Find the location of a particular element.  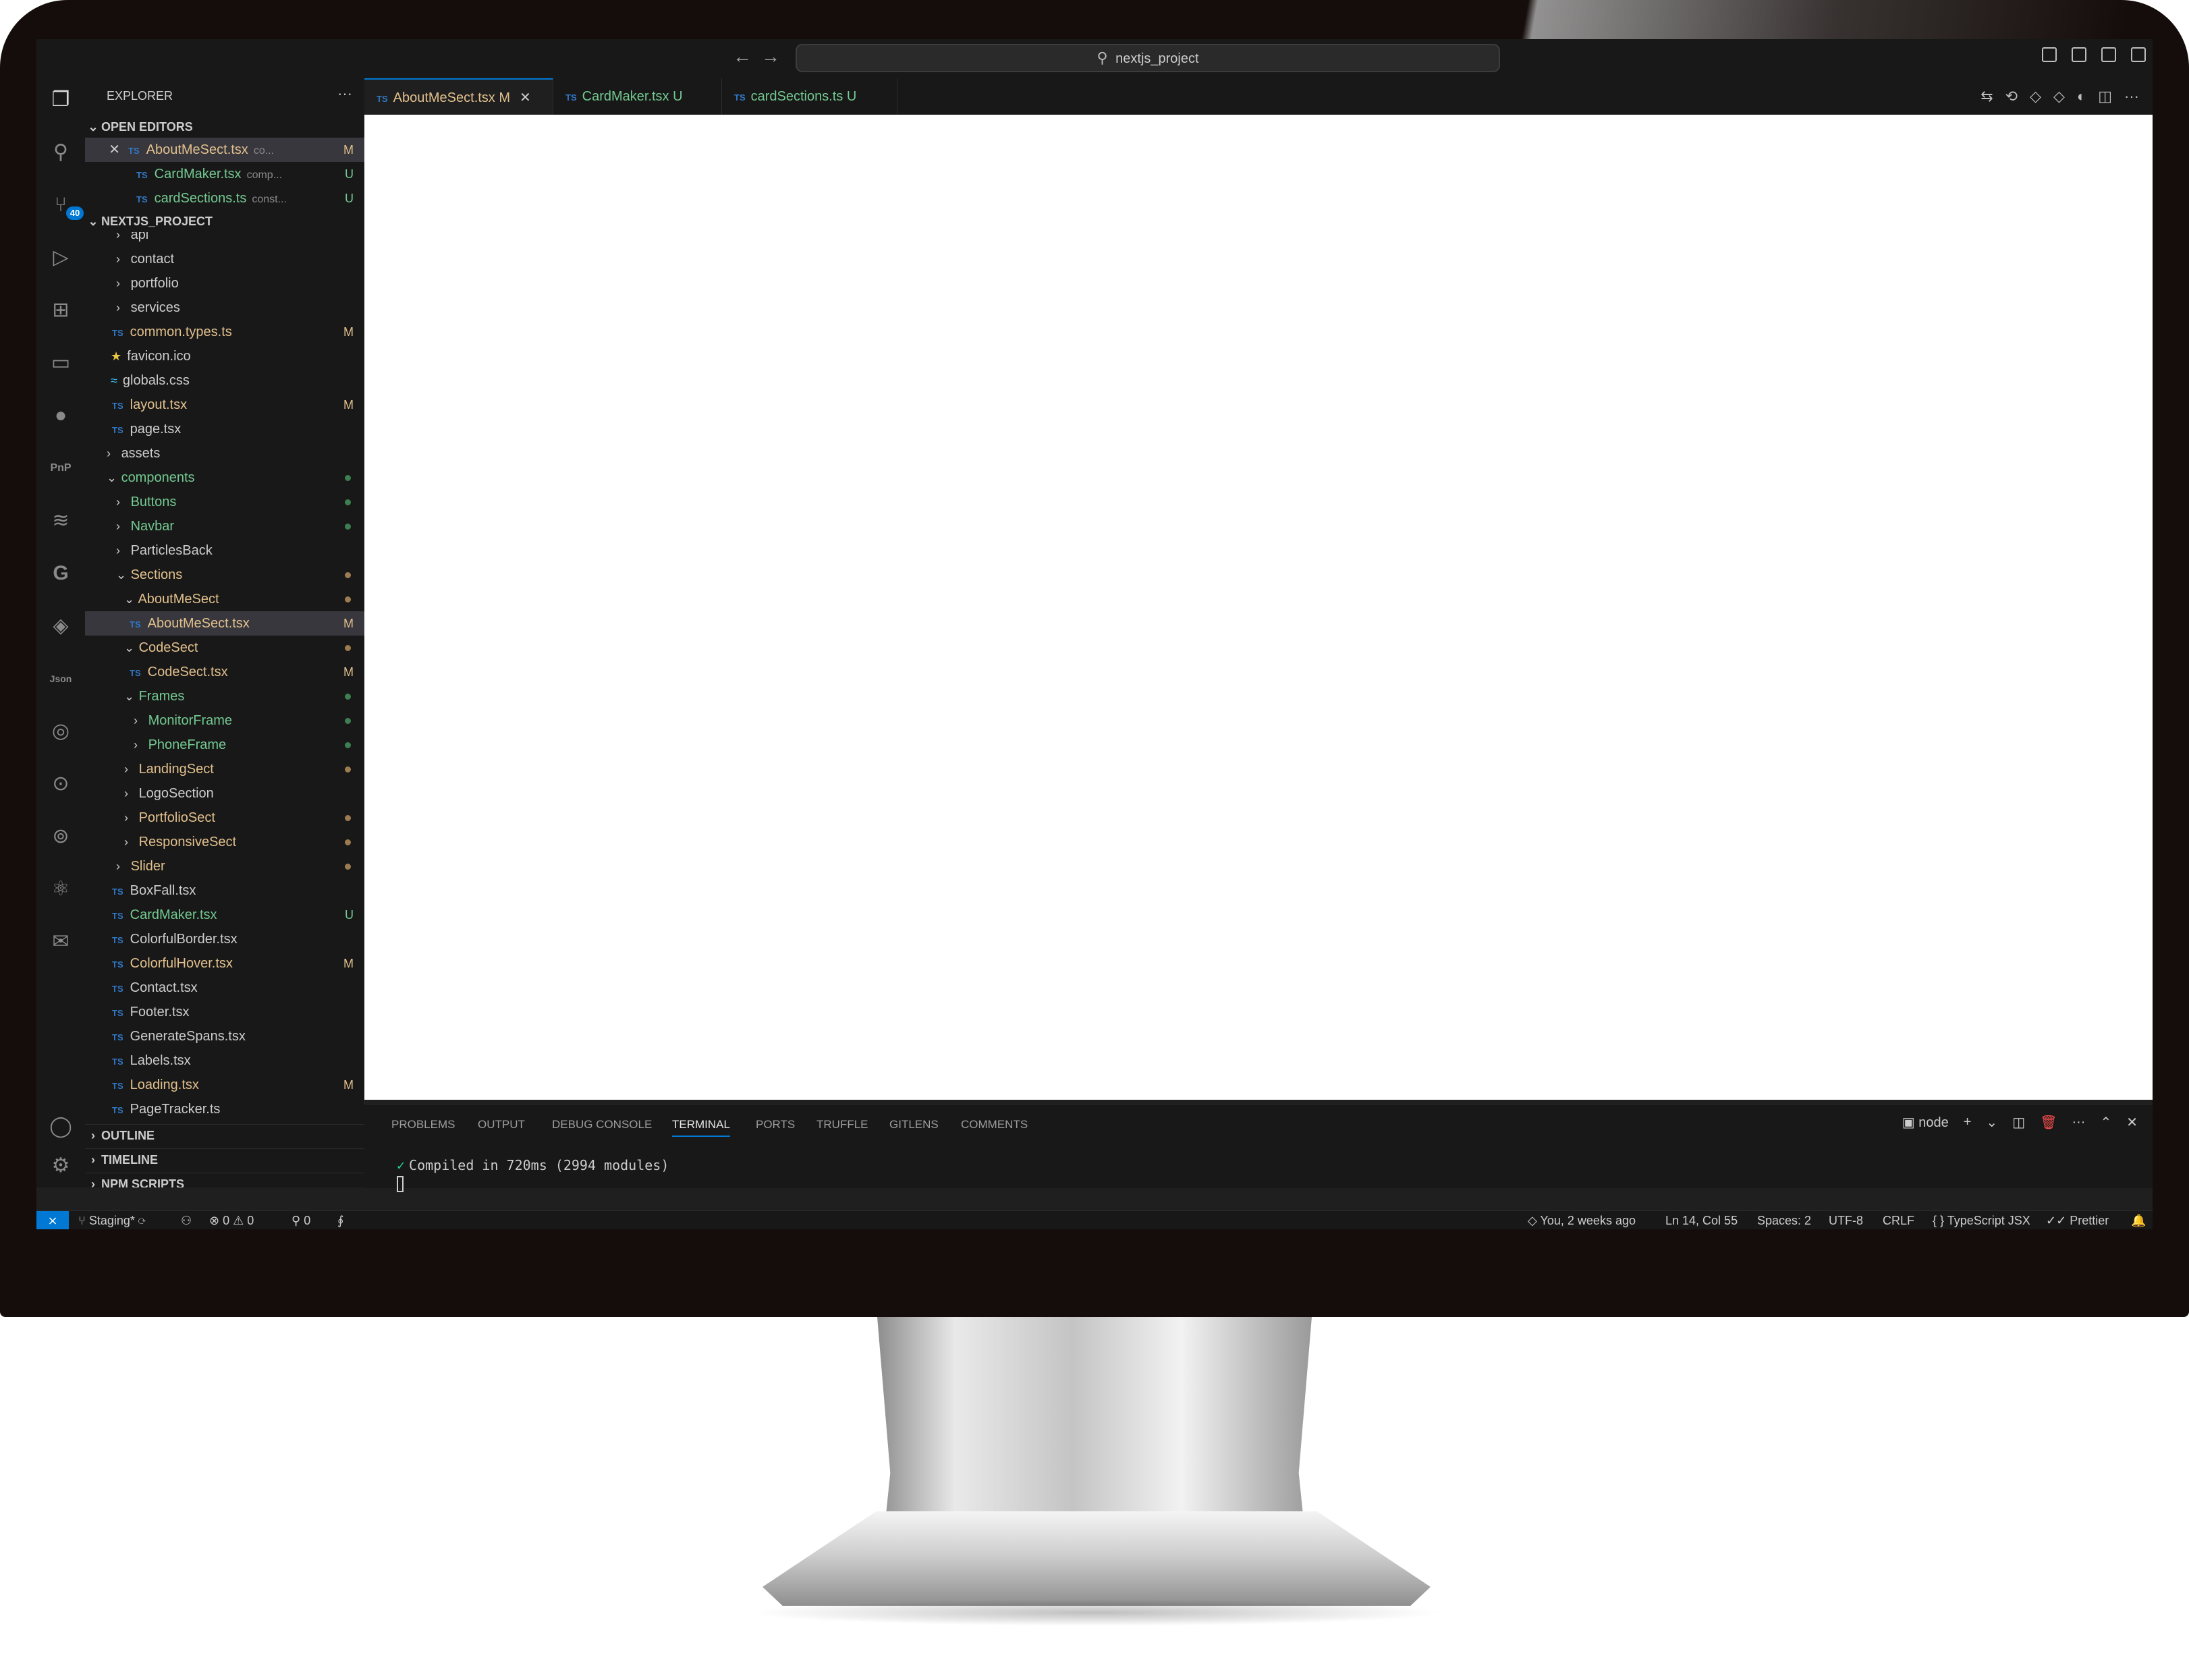

tab-debug-console: DEBUG CONSOLE is located at coordinates (602, 1124).